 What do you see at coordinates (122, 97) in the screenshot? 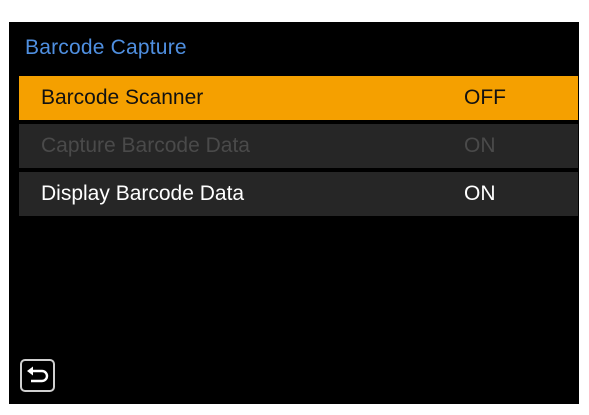
I see `menu-item-label: Barcode Scanner` at bounding box center [122, 97].